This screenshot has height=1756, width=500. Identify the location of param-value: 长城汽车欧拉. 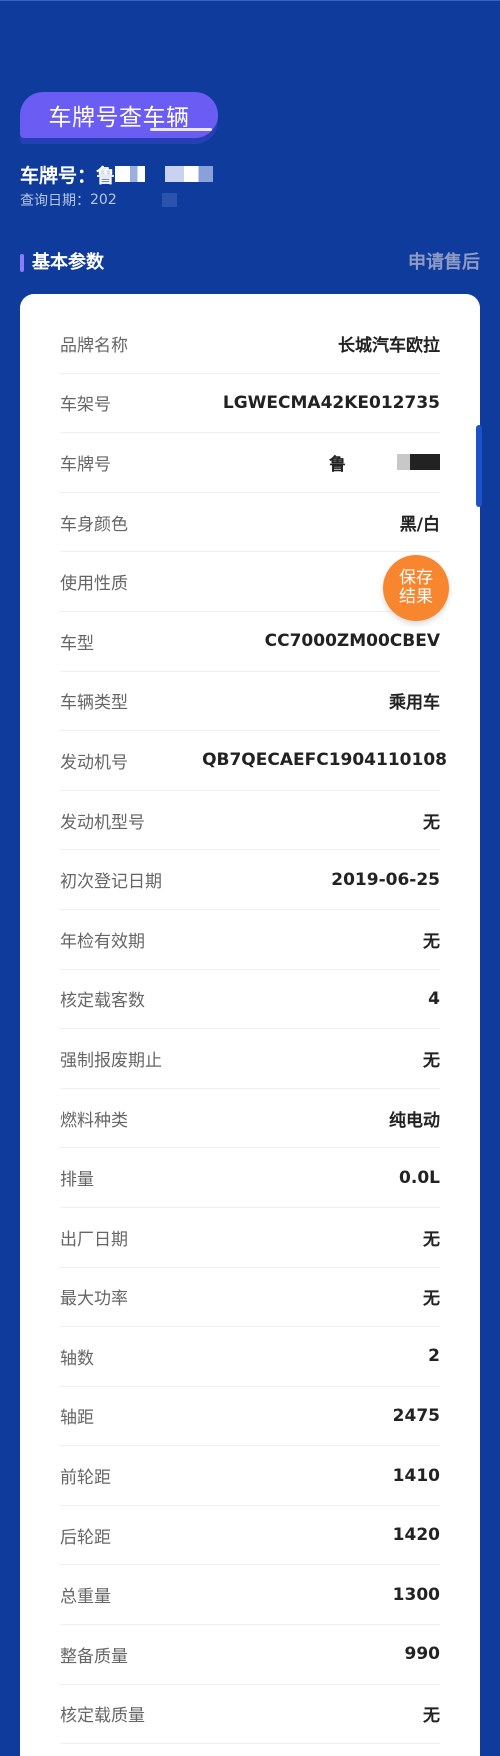
(389, 345).